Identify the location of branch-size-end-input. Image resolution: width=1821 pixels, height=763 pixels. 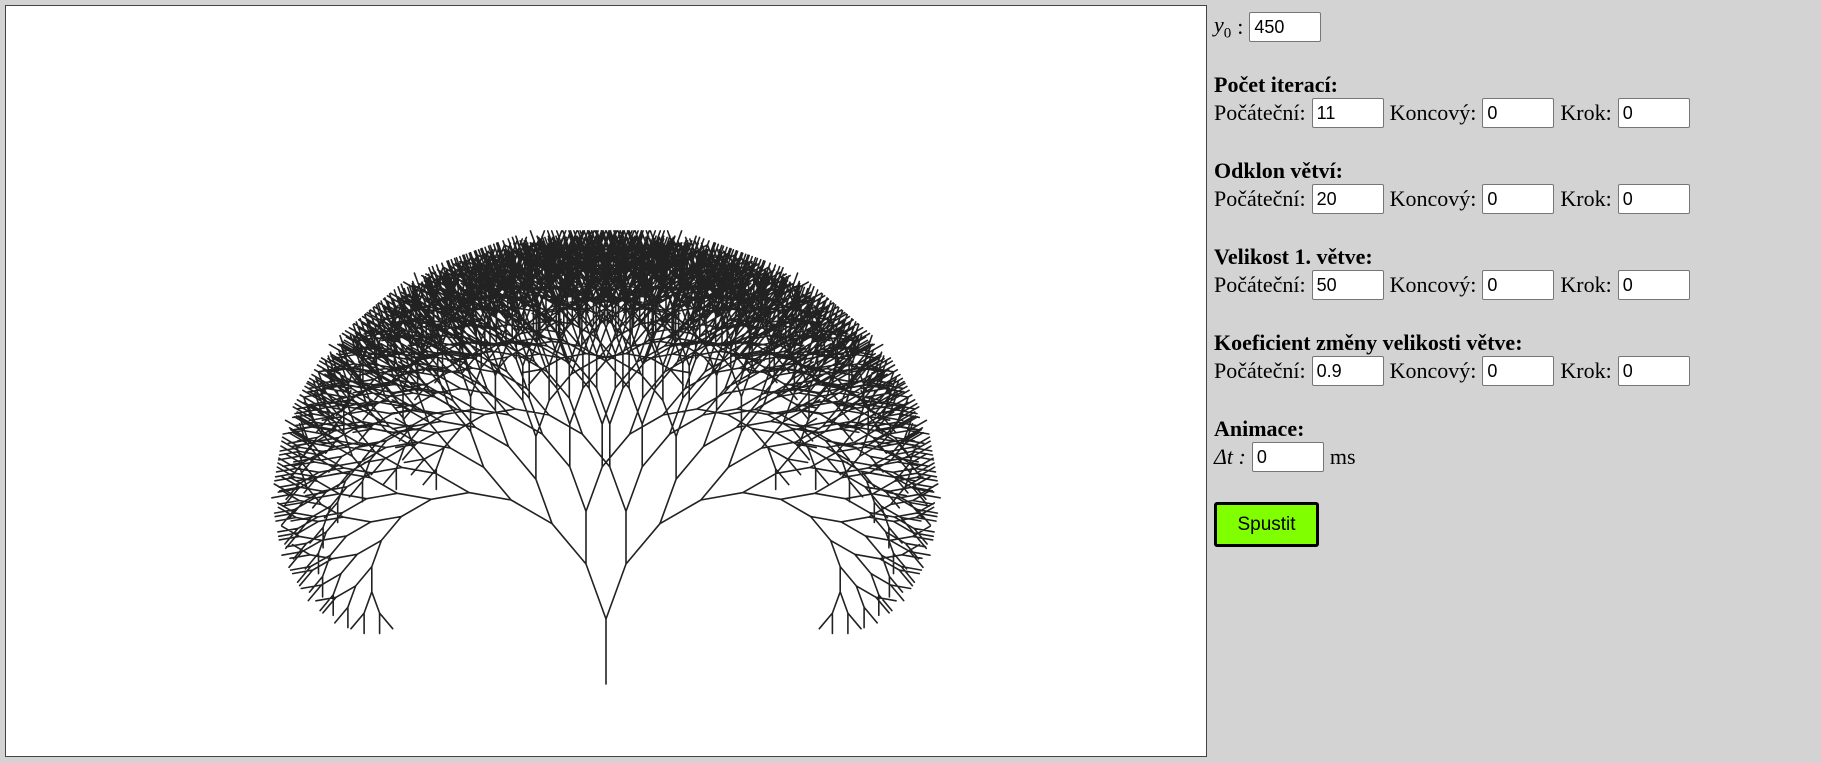
(1518, 285).